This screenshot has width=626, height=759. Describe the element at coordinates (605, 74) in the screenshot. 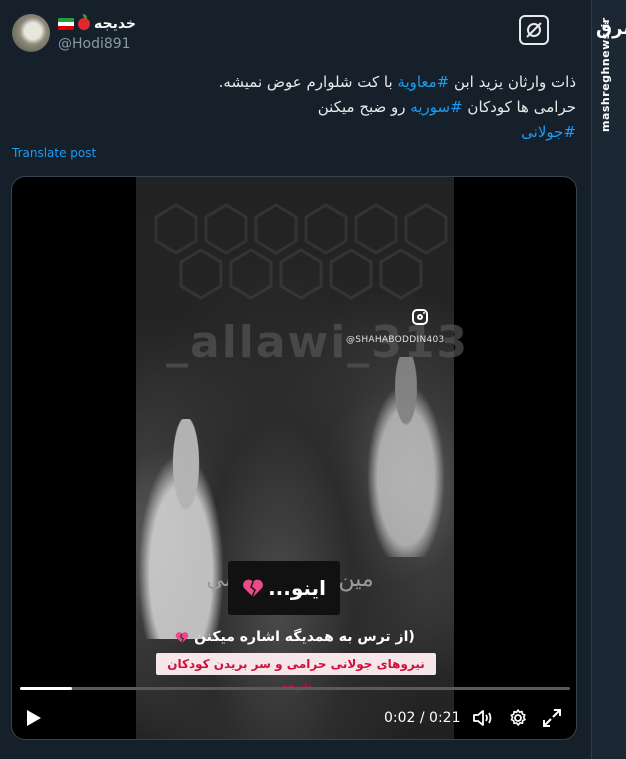

I see `brand-site-text: mashreghnews.ir` at that location.